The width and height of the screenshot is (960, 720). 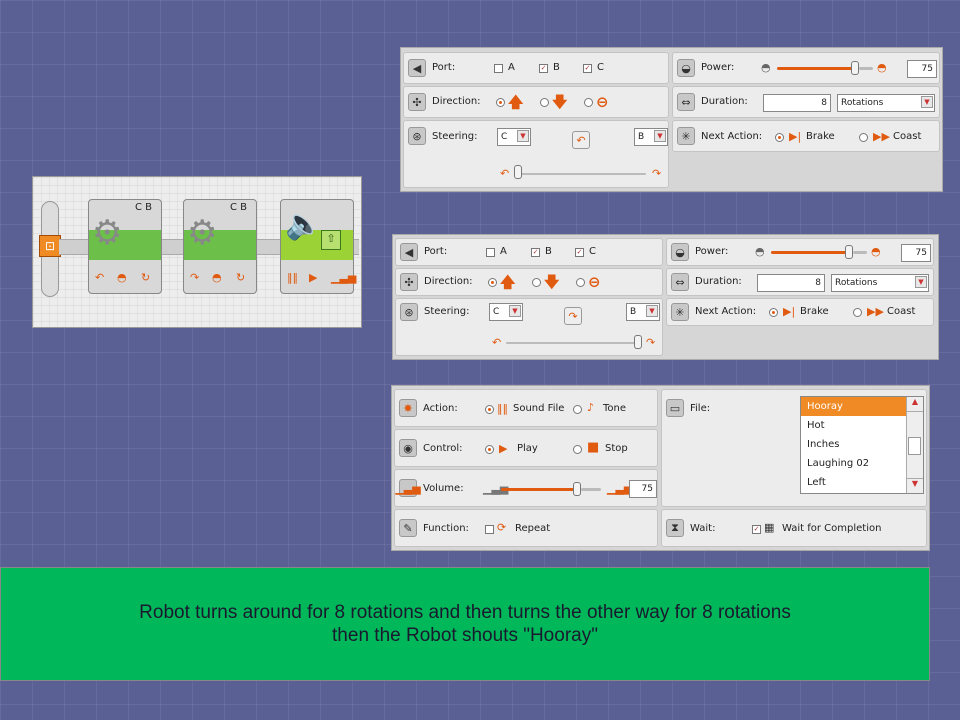 I want to click on sound-file-radio, so click(x=489, y=409).